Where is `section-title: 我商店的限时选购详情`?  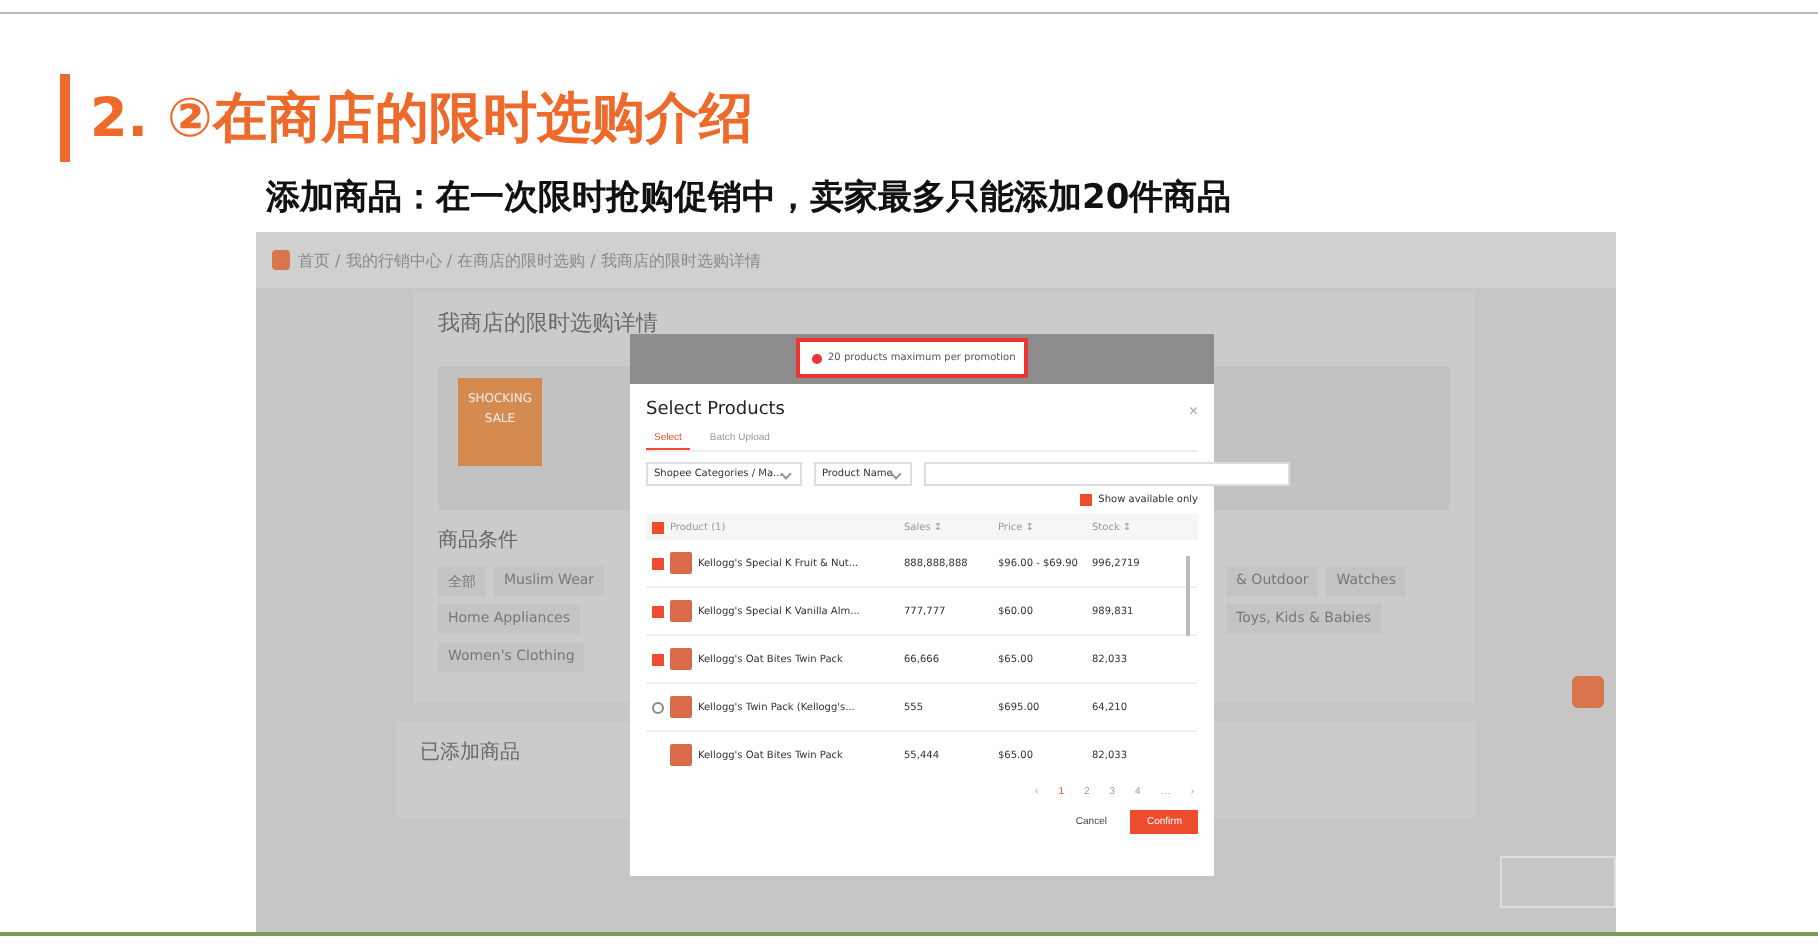 section-title: 我商店的限时选购详情 is located at coordinates (548, 323).